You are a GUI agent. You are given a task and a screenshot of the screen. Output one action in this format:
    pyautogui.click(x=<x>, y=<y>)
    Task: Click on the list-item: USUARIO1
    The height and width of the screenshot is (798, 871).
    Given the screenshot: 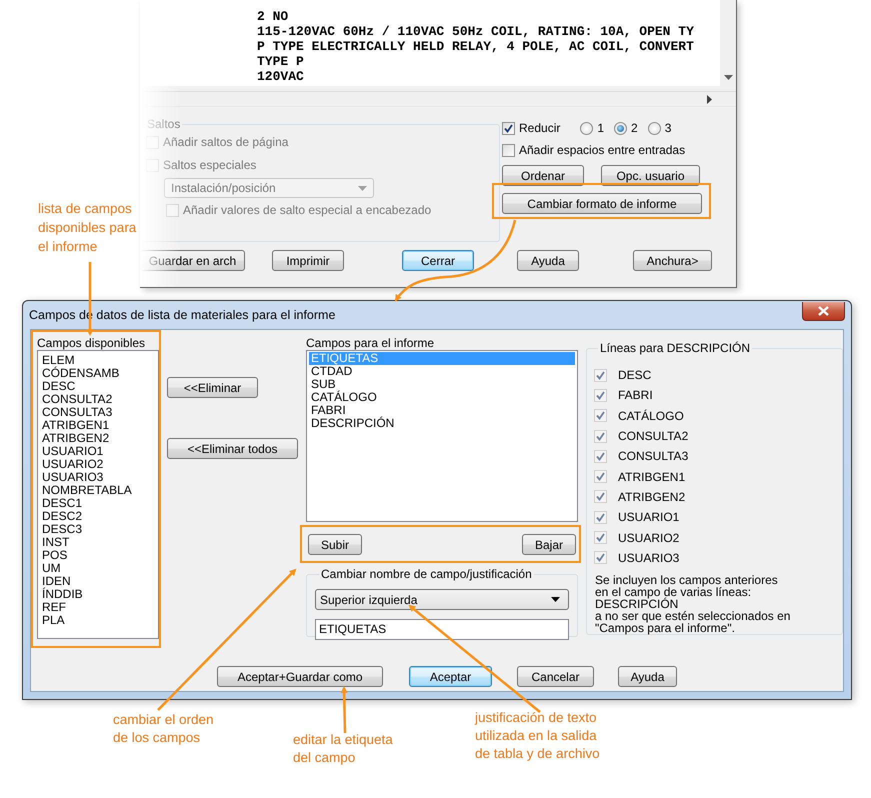 What is the action you would take?
    pyautogui.click(x=98, y=451)
    